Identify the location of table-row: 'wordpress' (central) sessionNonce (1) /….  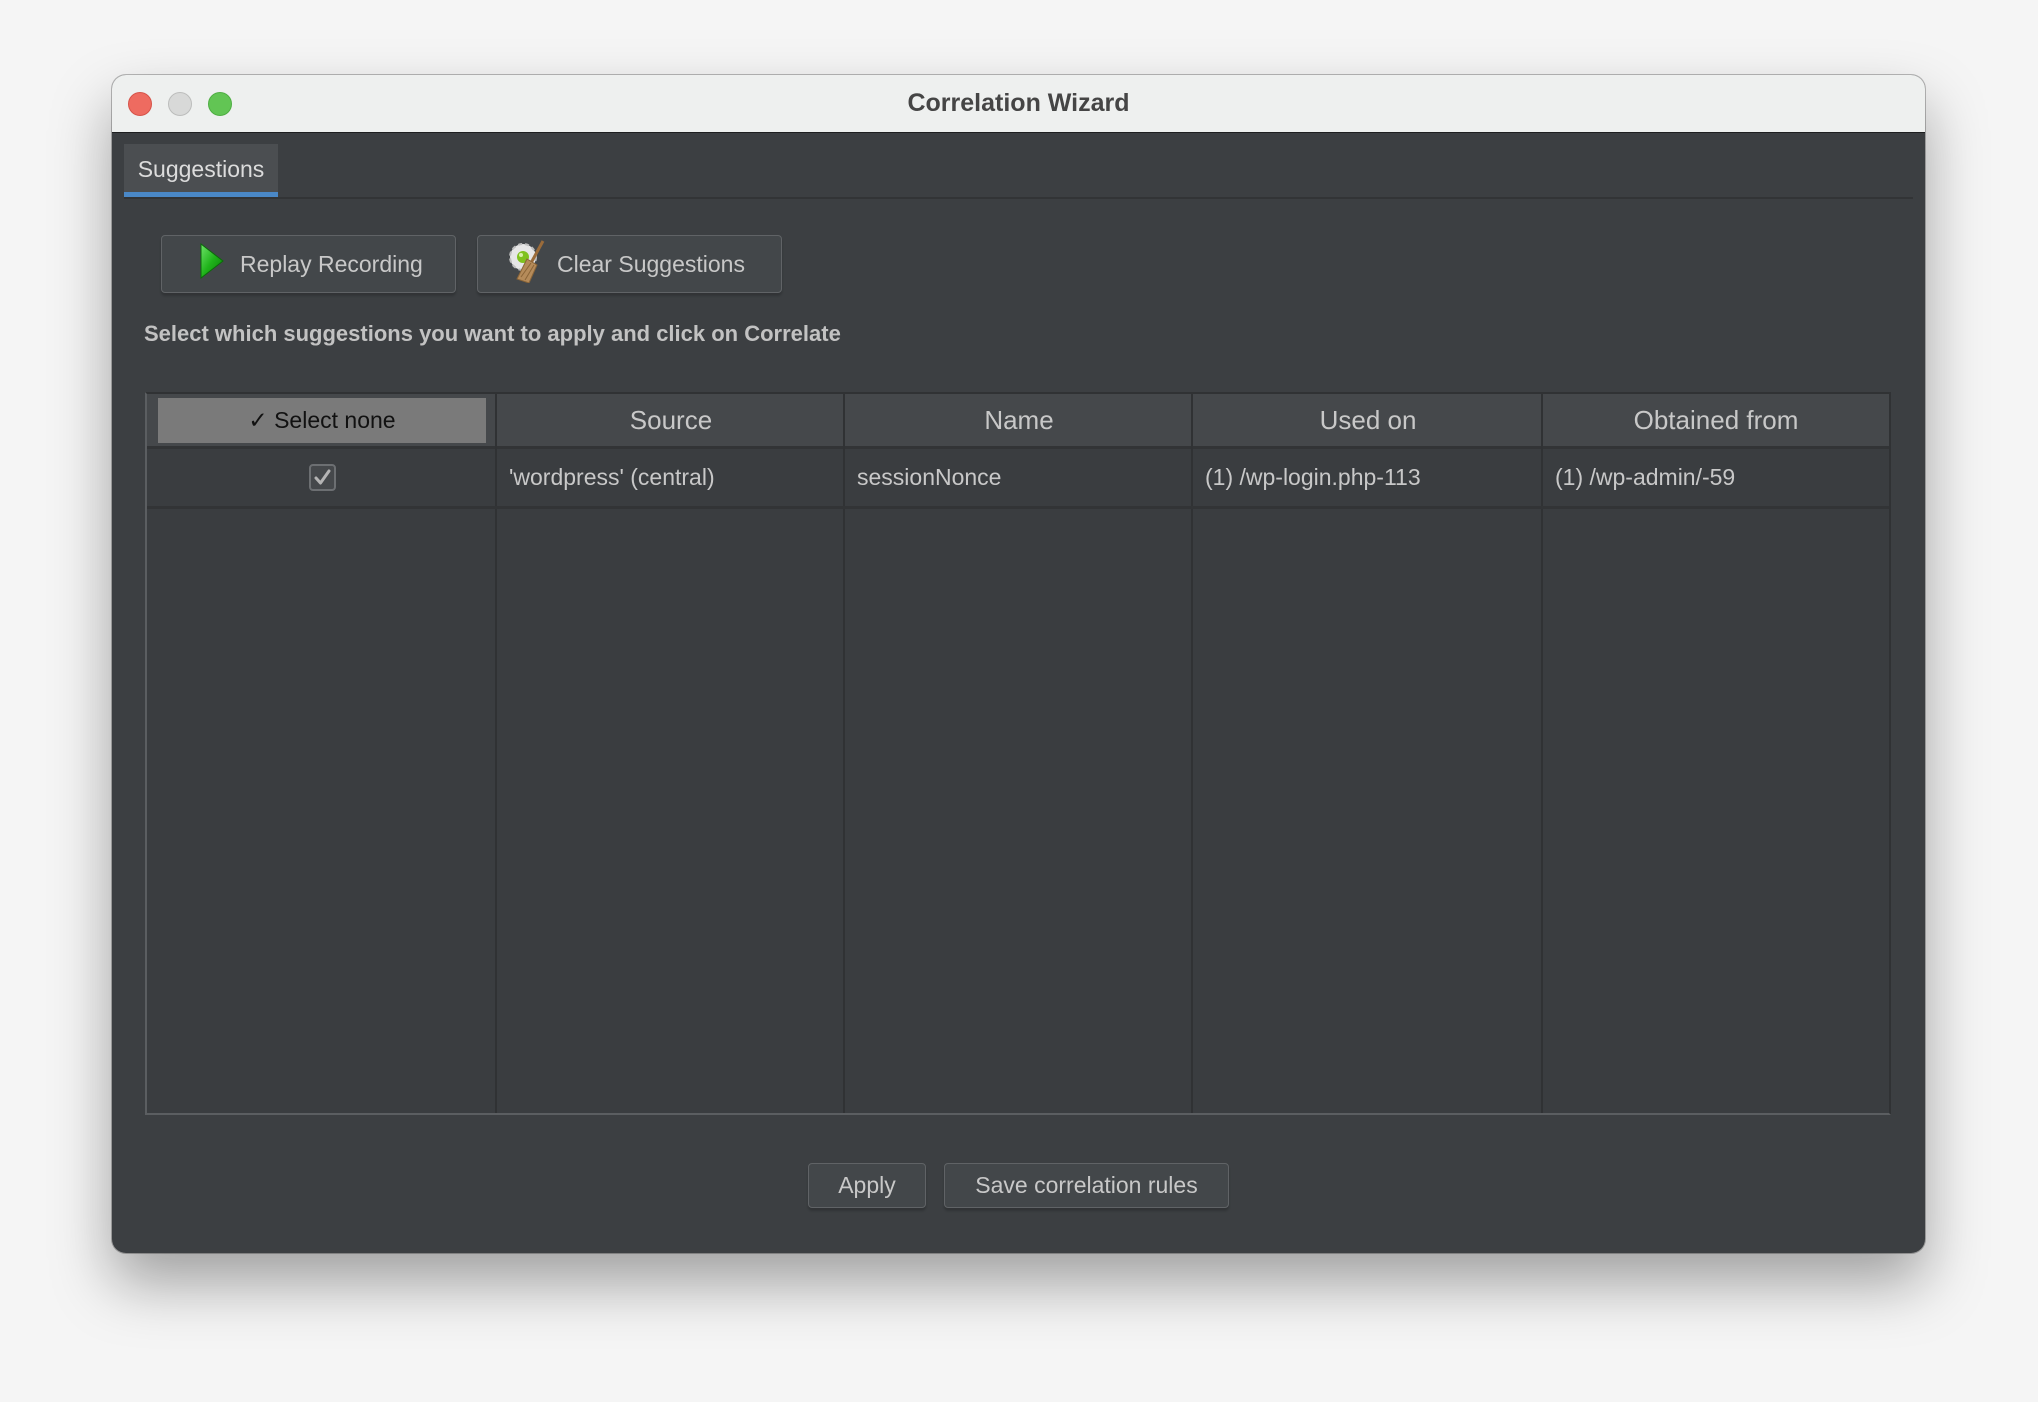
(1018, 479).